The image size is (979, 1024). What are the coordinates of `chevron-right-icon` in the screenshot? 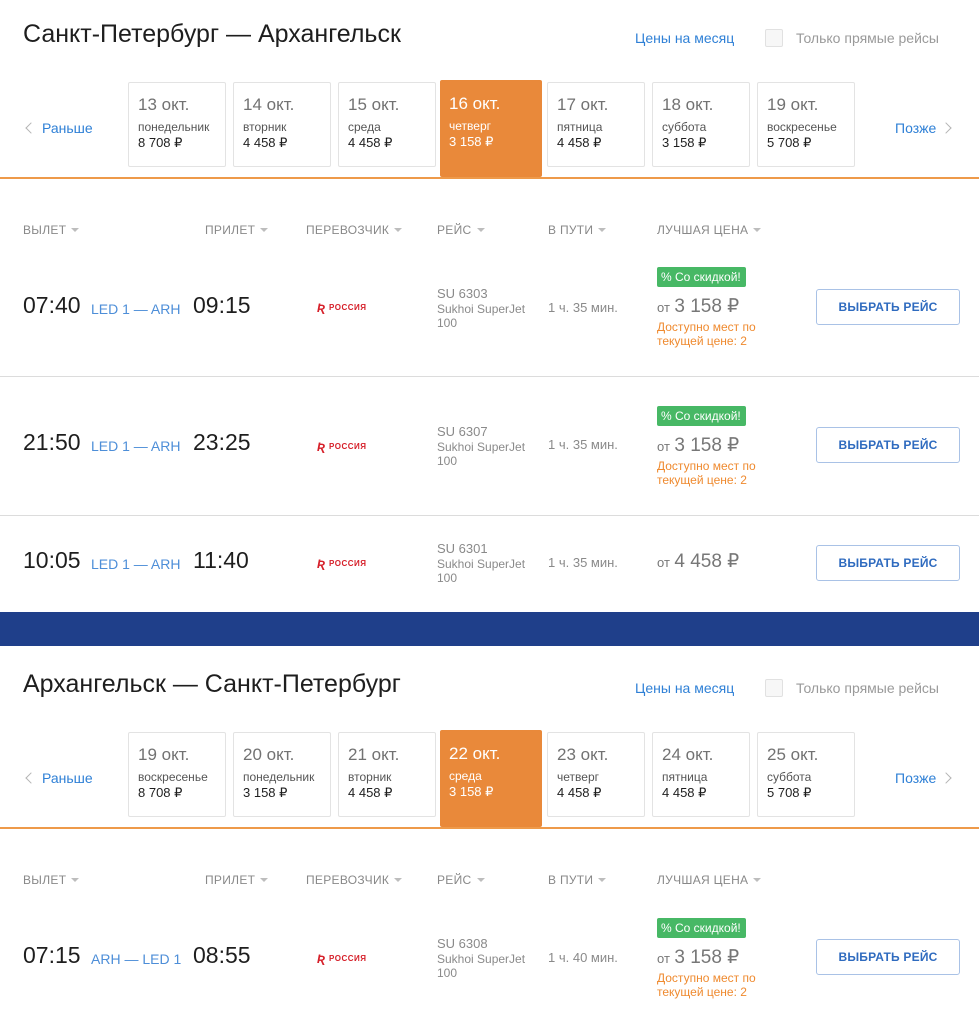 It's located at (946, 778).